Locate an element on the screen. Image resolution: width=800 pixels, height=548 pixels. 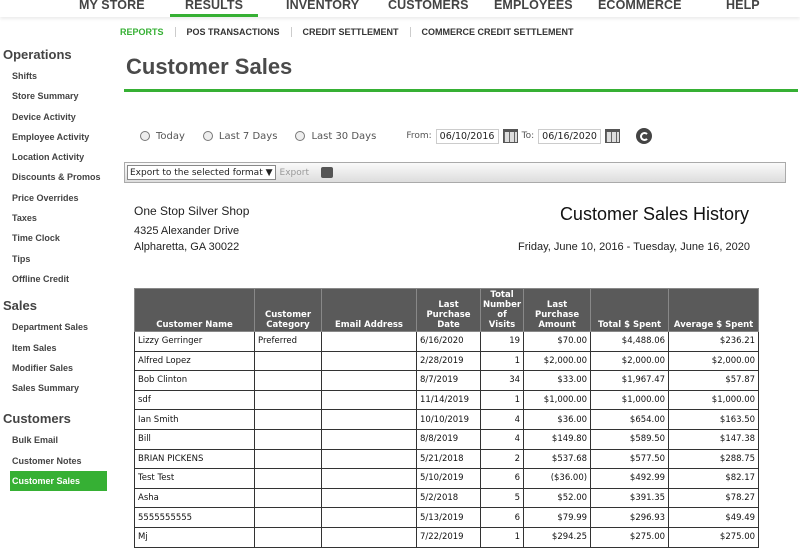
column-header: Customer Name is located at coordinates (194, 310).